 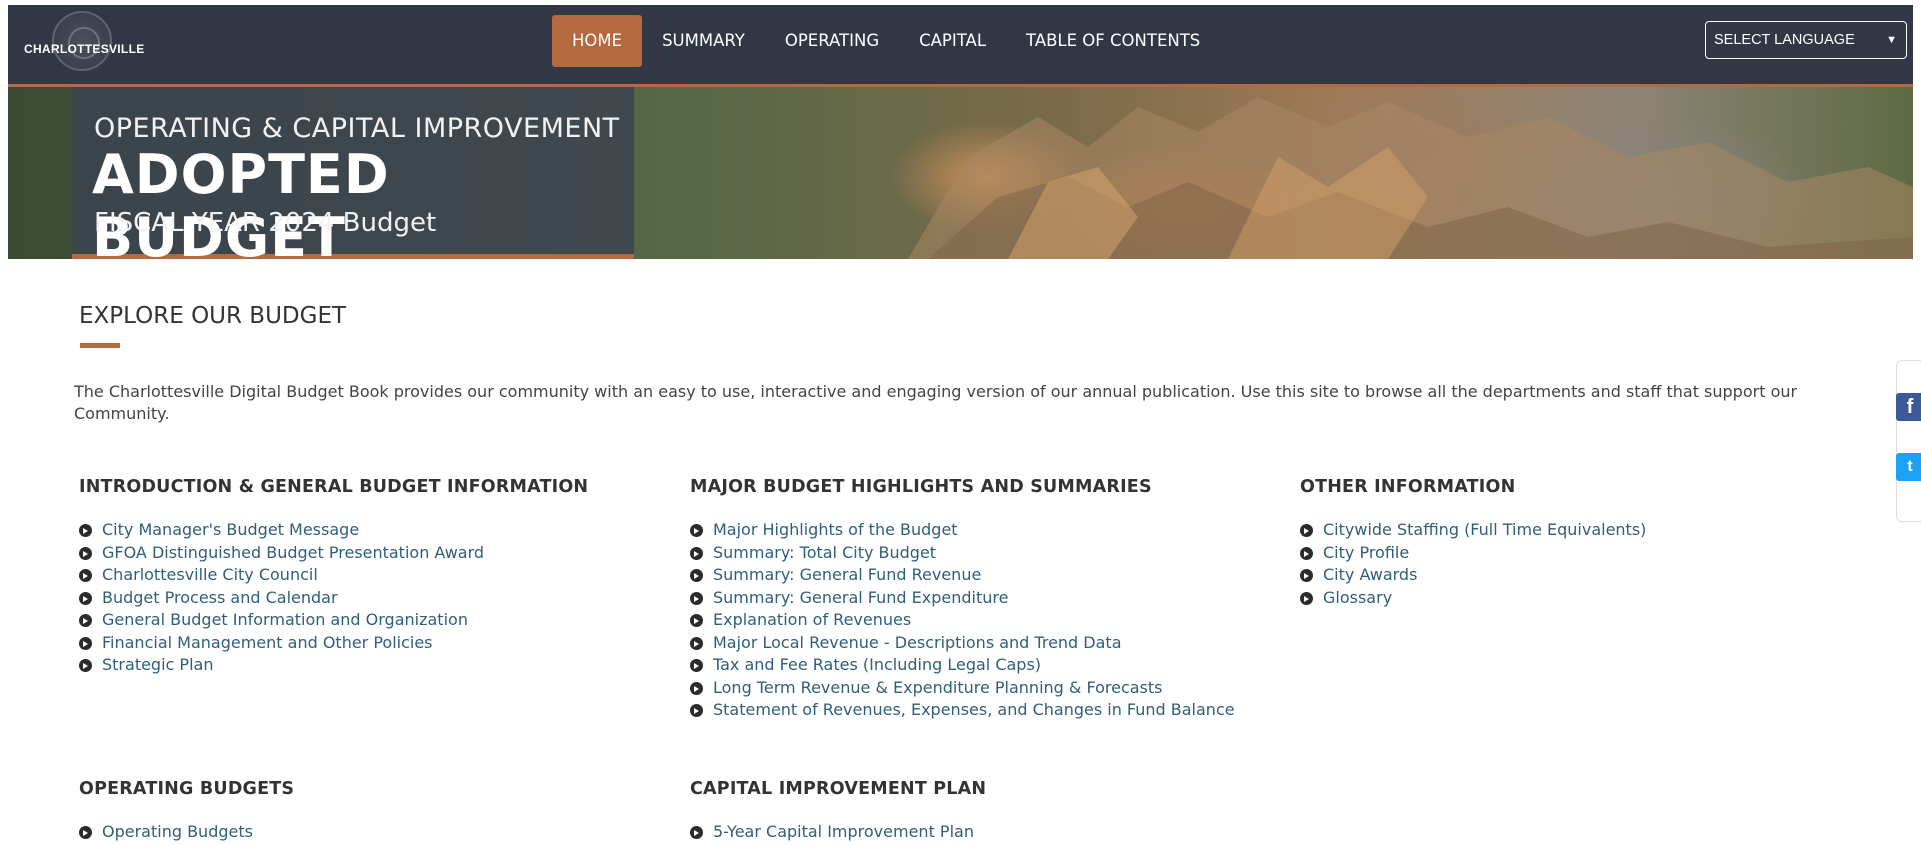 I want to click on list-item: Charlottesville City Council, so click(x=359, y=575).